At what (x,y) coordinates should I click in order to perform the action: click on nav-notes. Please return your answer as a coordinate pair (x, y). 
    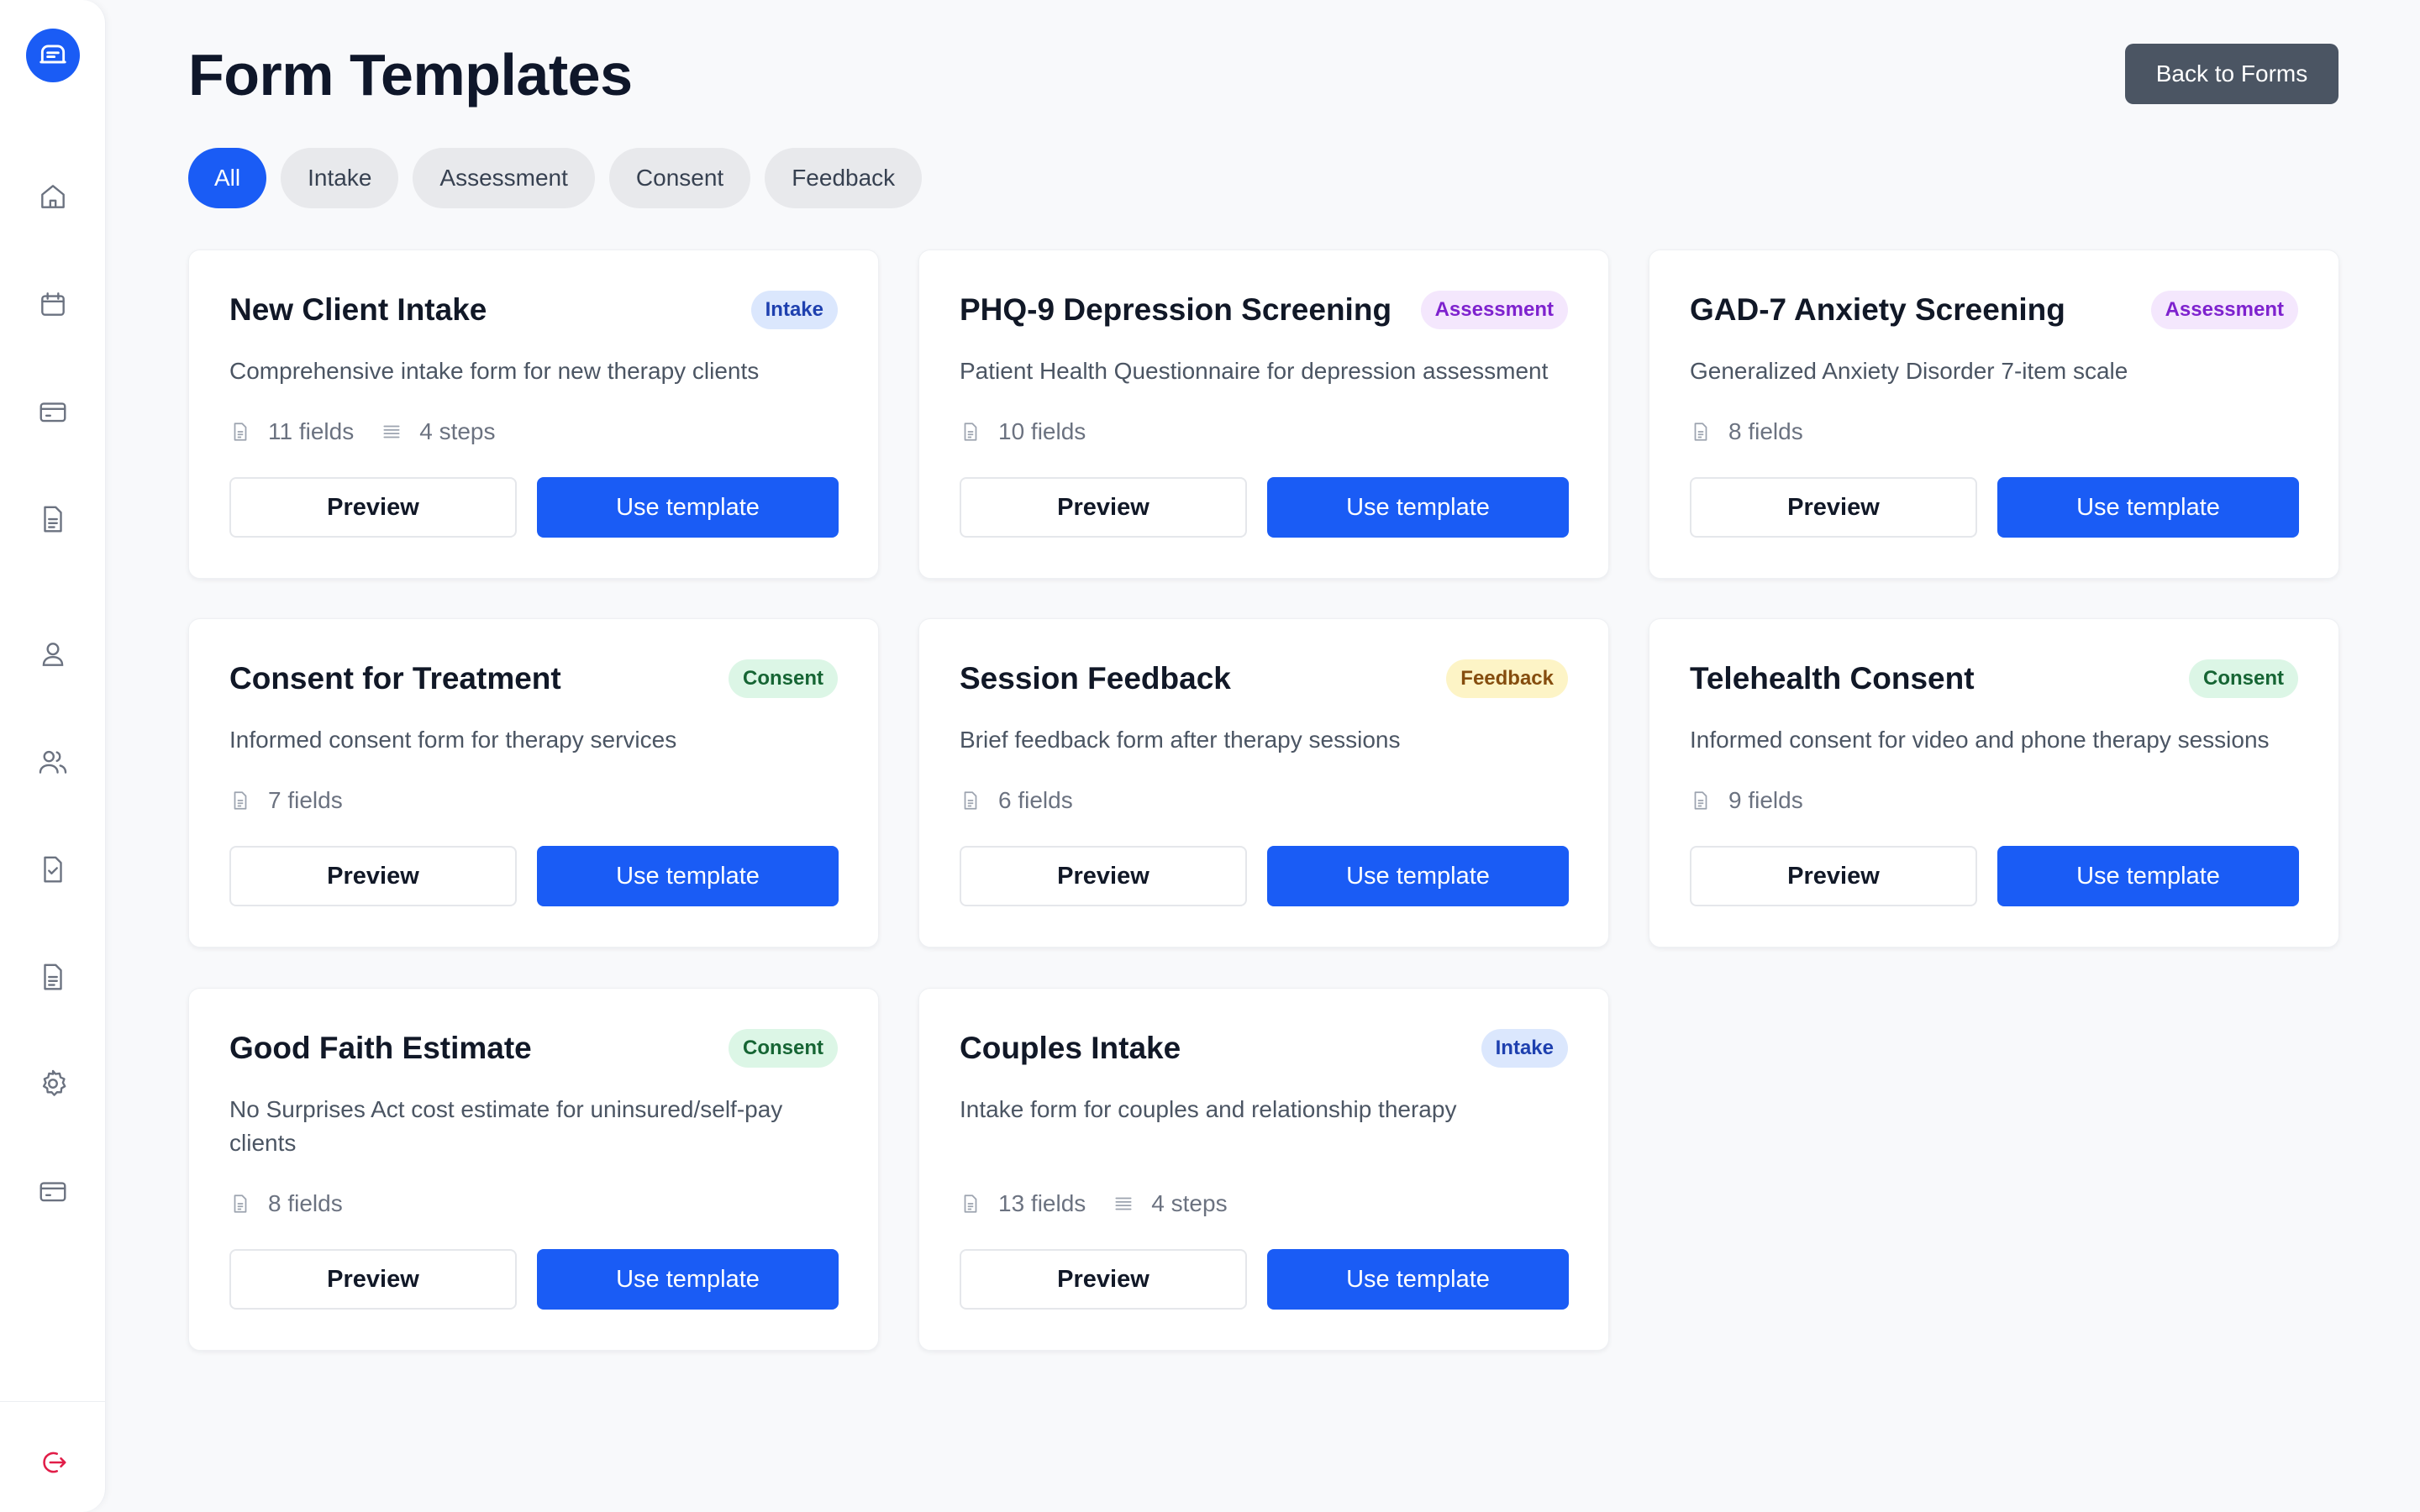
    Looking at the image, I should click on (53, 977).